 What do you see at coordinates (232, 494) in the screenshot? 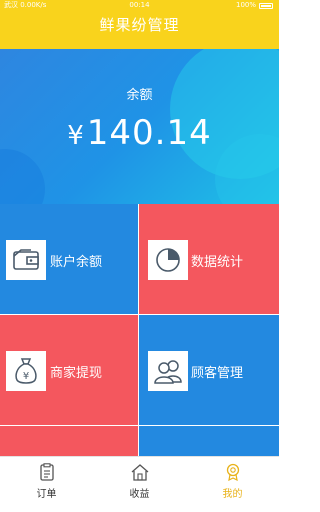
I see `tab-label: 我的` at bounding box center [232, 494].